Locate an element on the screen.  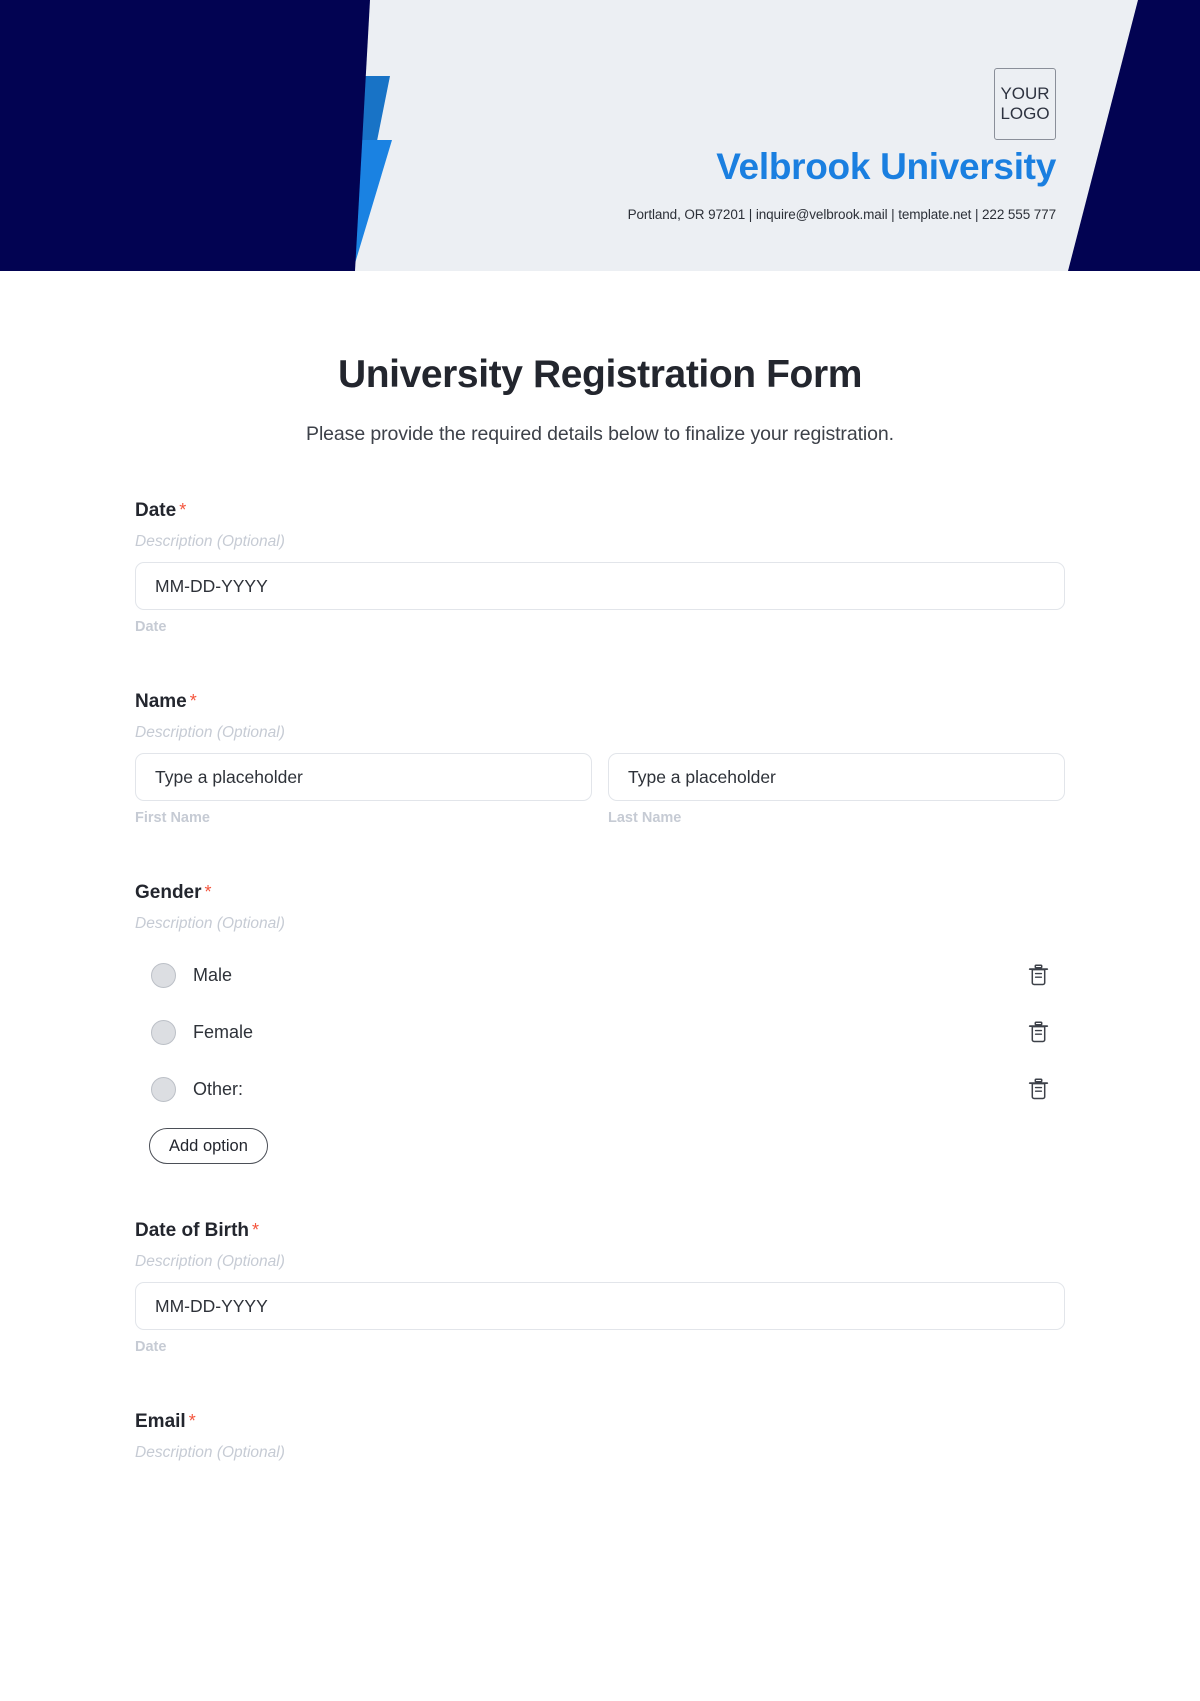
field-label-gender: Gender * is located at coordinates (600, 893).